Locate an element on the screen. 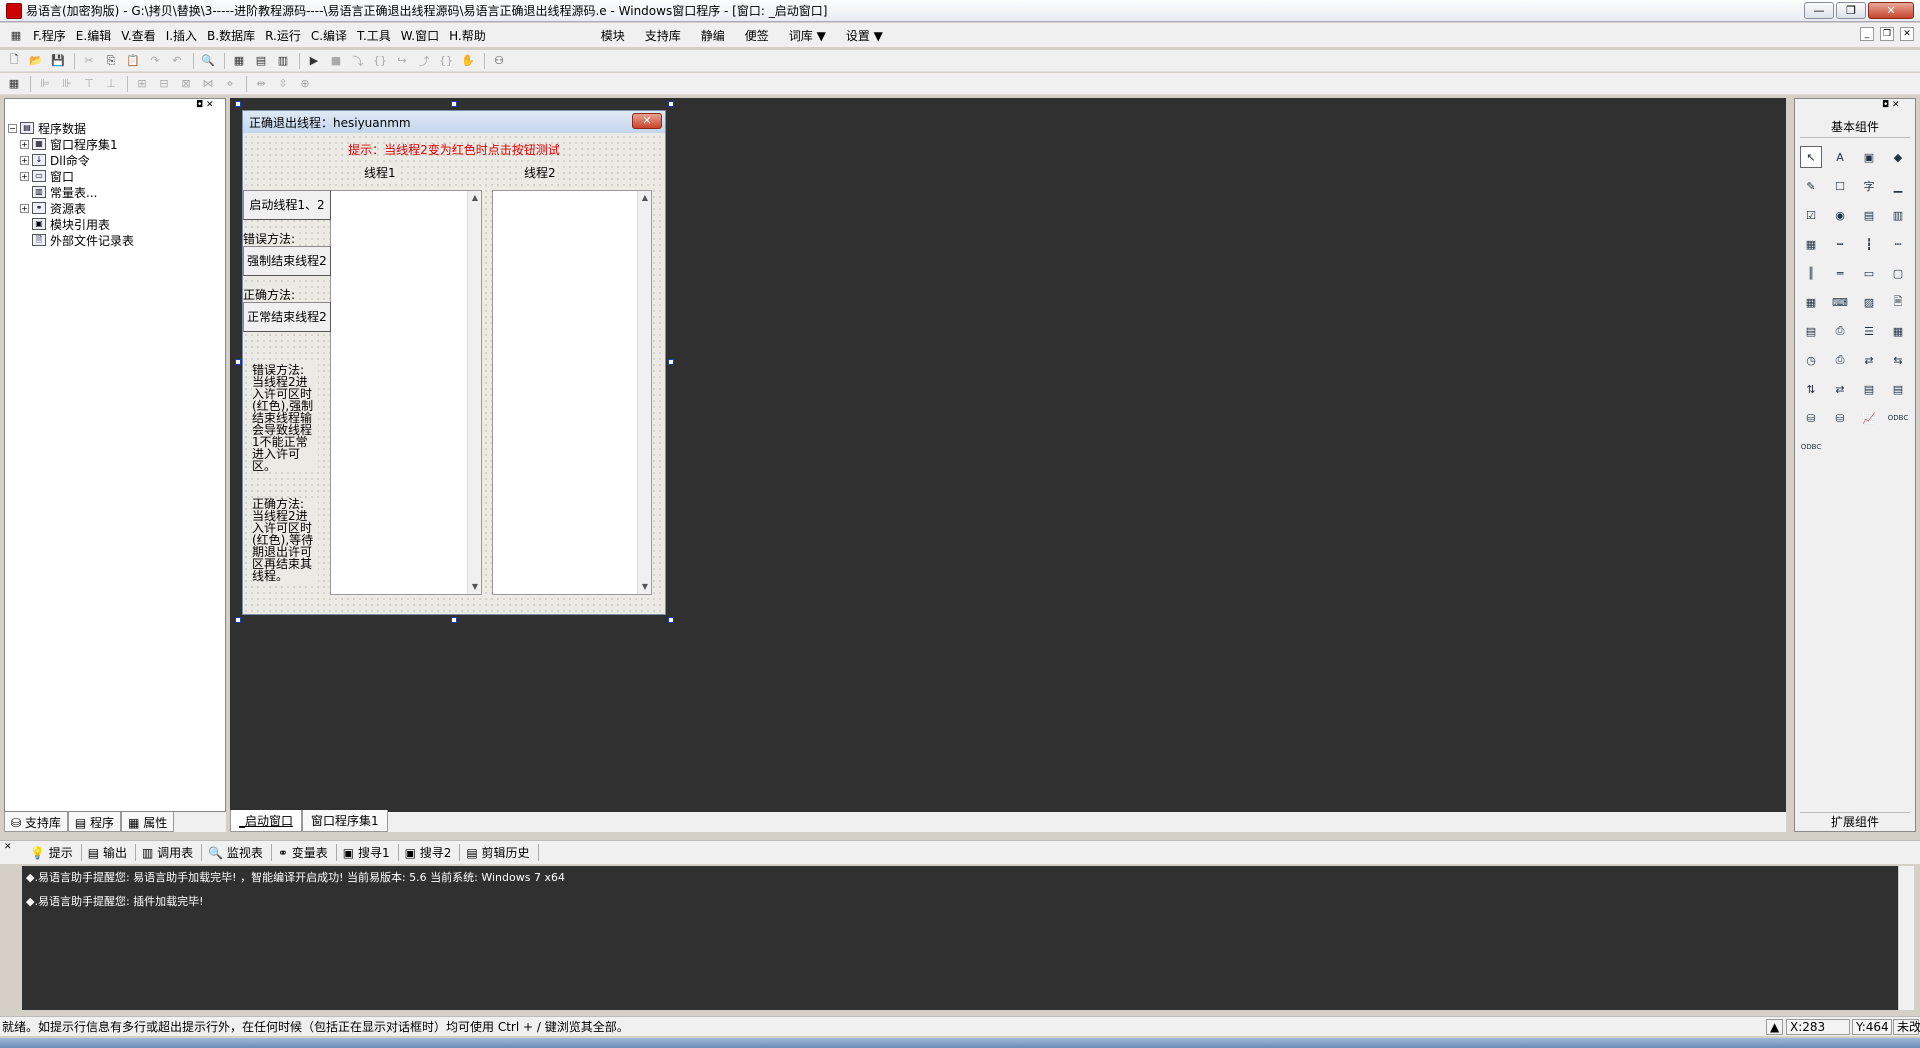 The height and width of the screenshot is (1048, 1920). extended-components-footer: 扩展组件 is located at coordinates (1855, 821).